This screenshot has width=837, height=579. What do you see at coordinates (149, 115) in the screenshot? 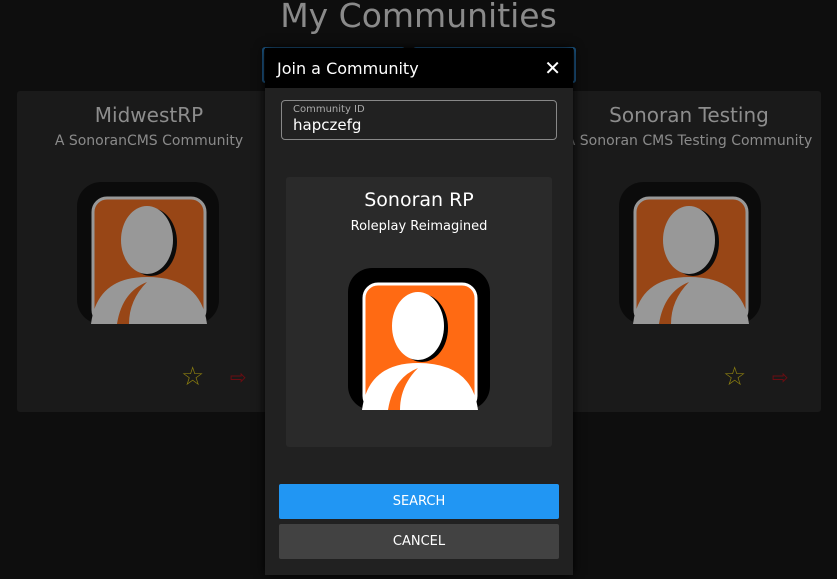
I see `community-name: MidwestRP` at bounding box center [149, 115].